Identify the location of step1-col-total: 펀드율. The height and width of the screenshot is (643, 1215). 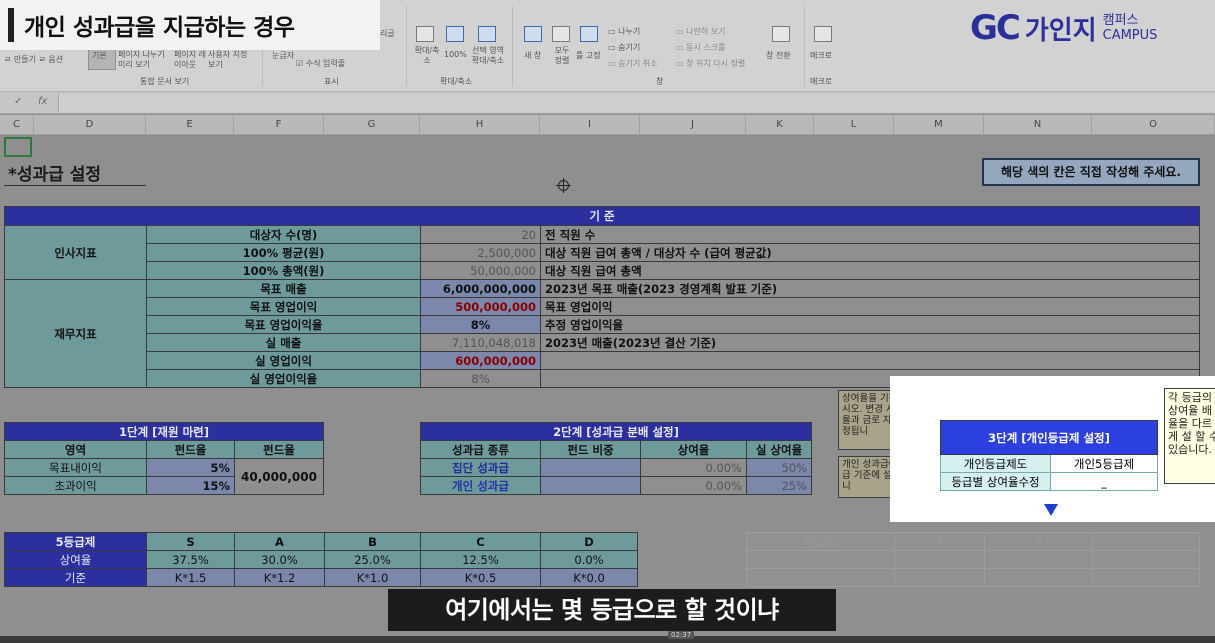
(279, 449).